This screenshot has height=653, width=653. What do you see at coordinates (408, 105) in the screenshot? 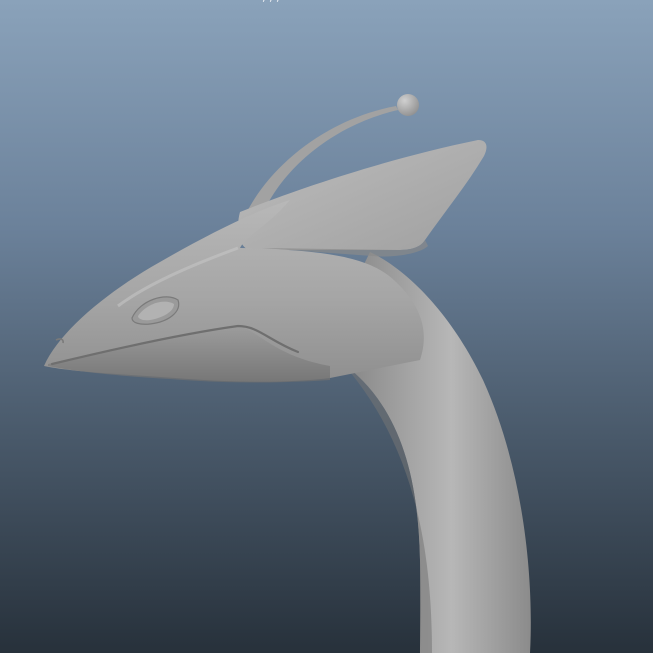
I see `antenna-ball` at bounding box center [408, 105].